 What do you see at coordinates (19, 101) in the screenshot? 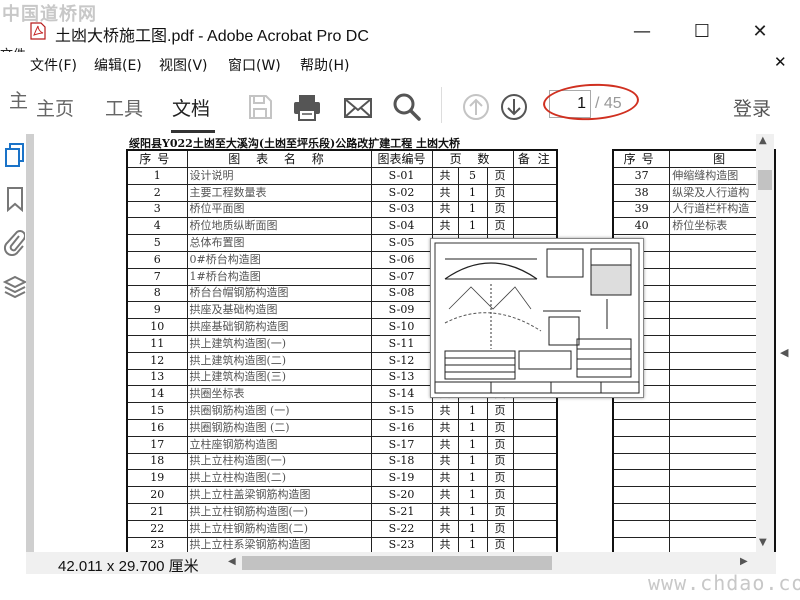
I see `side-peek-text-2: 主` at bounding box center [19, 101].